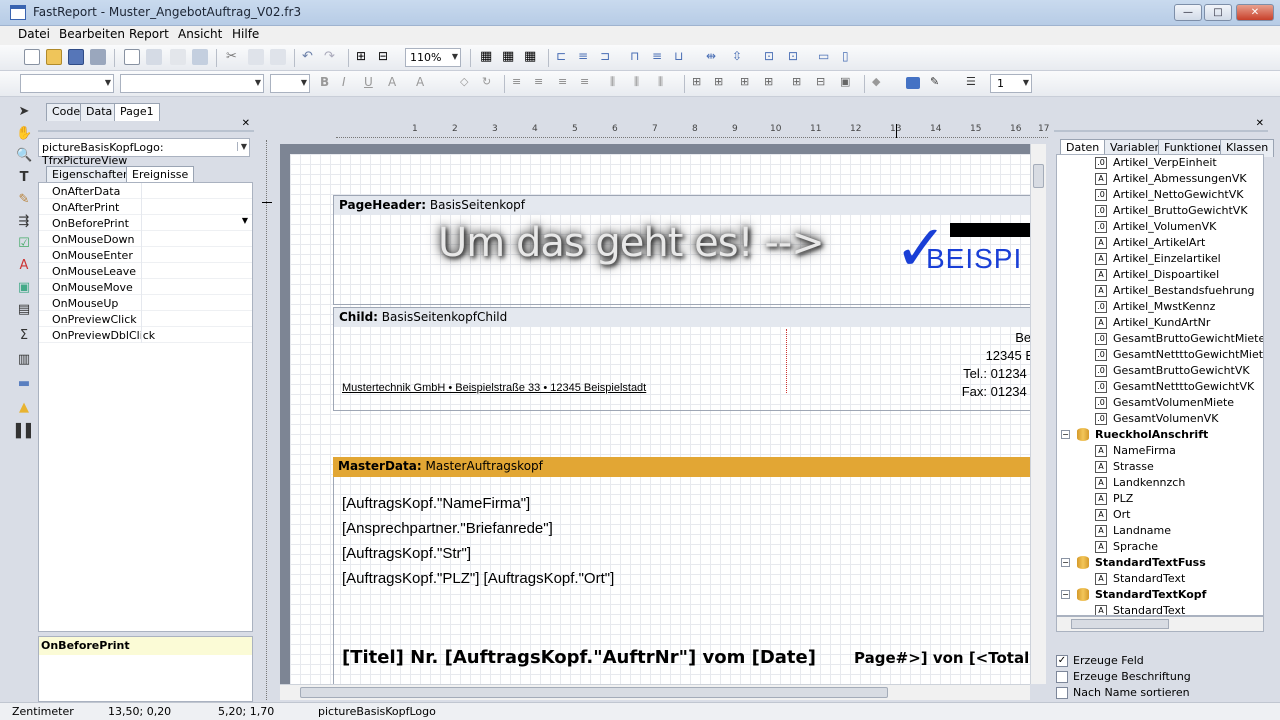 This screenshot has height=720, width=1280. Describe the element at coordinates (1160, 275) in the screenshot. I see `tree-field: A Artikel_Dispoartikel` at that location.